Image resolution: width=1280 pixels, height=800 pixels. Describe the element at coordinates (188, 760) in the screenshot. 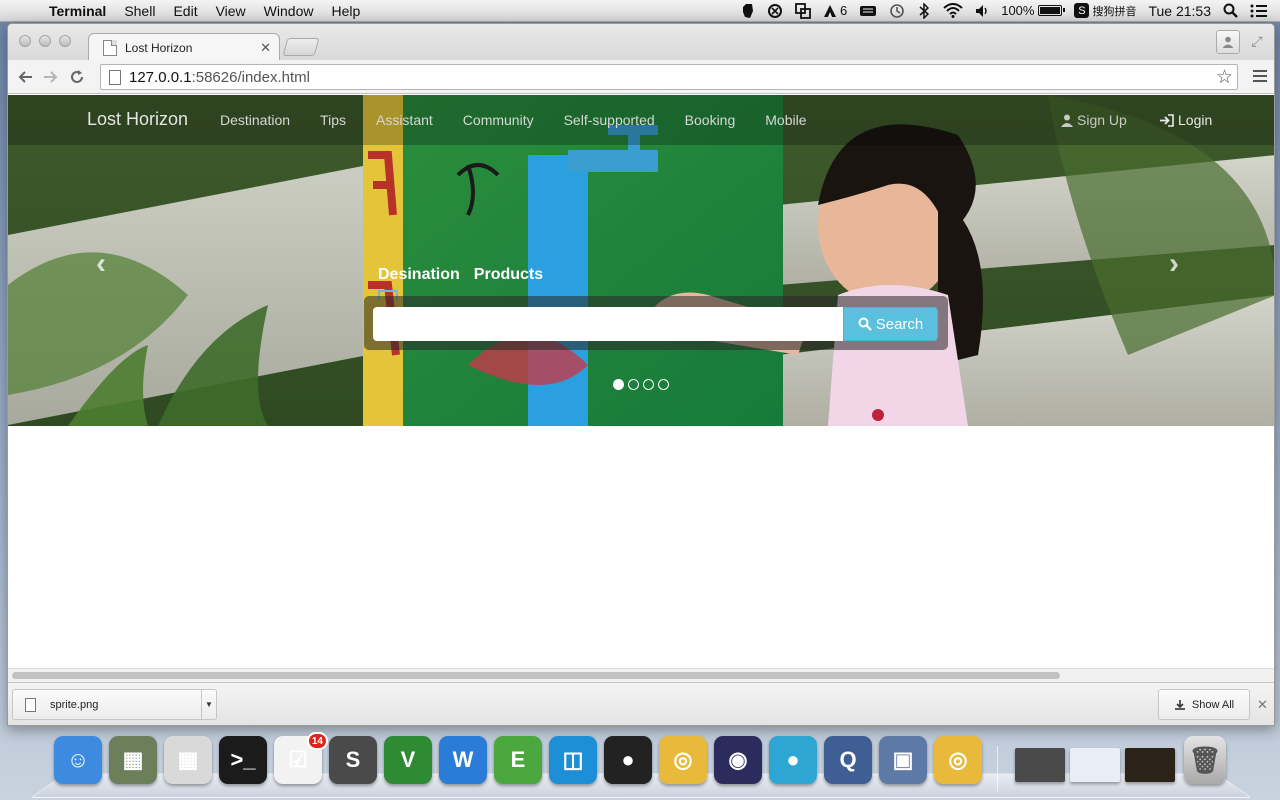

I see `calculator-icon: ▦` at that location.